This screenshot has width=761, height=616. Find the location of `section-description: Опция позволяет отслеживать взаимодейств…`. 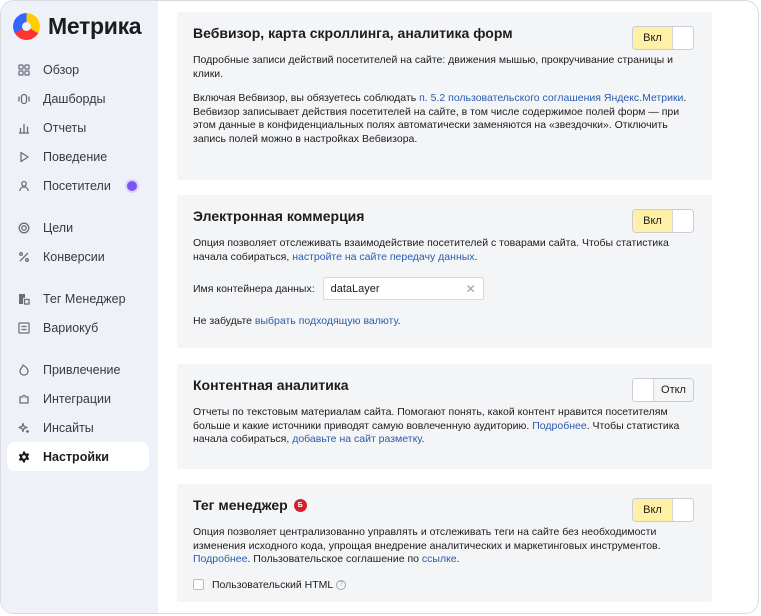

section-description: Опция позволяет отслеживать взаимодейств… is located at coordinates (444, 250).